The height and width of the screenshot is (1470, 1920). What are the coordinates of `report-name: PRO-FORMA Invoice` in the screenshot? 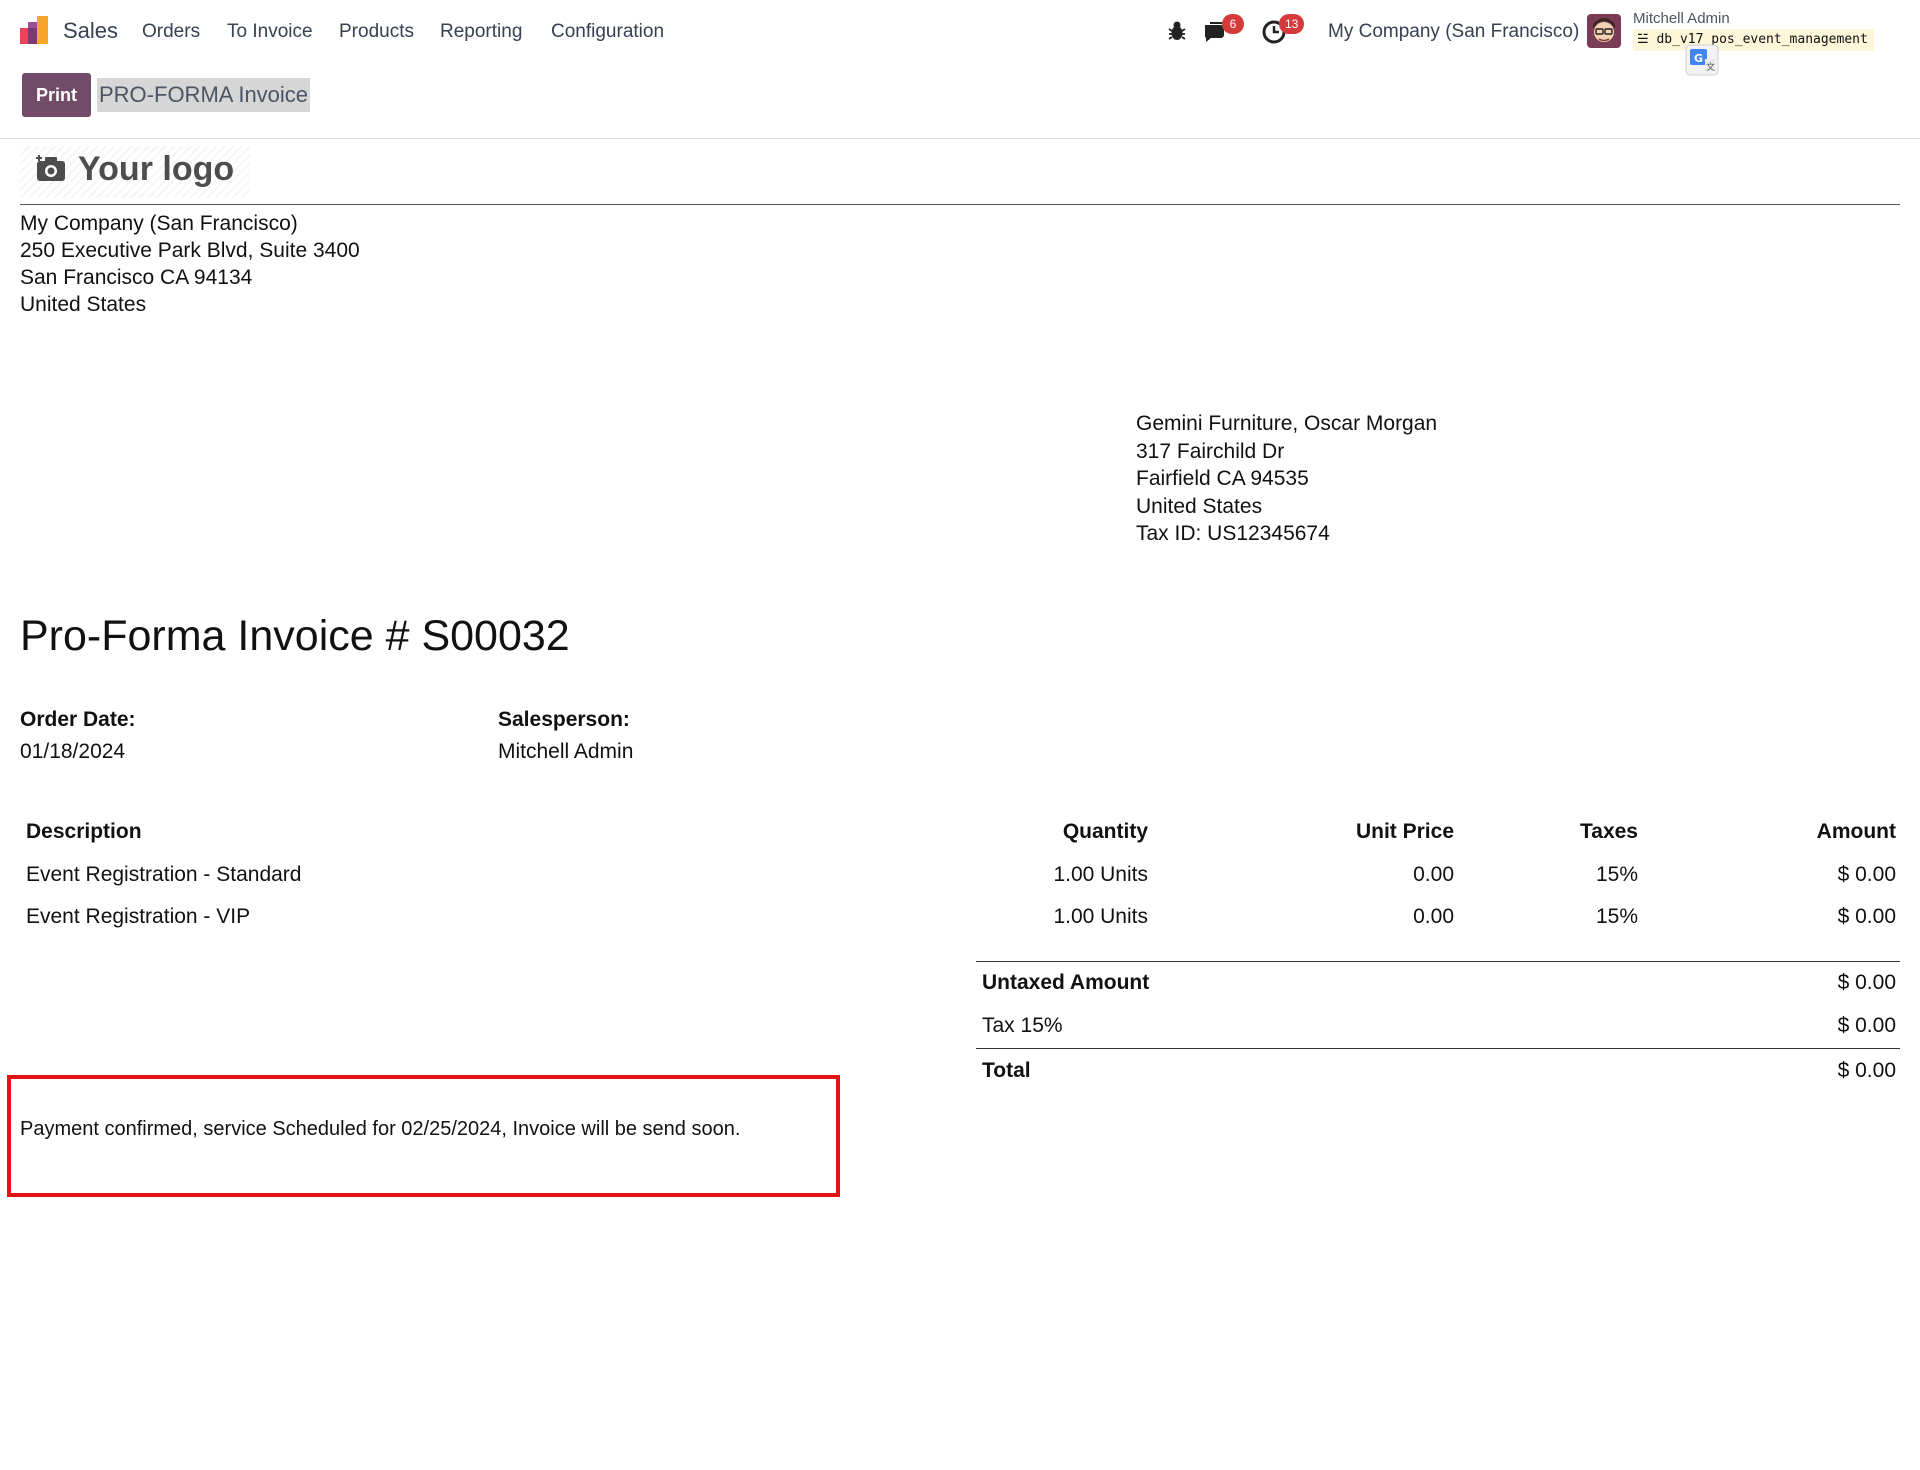 It's located at (204, 95).